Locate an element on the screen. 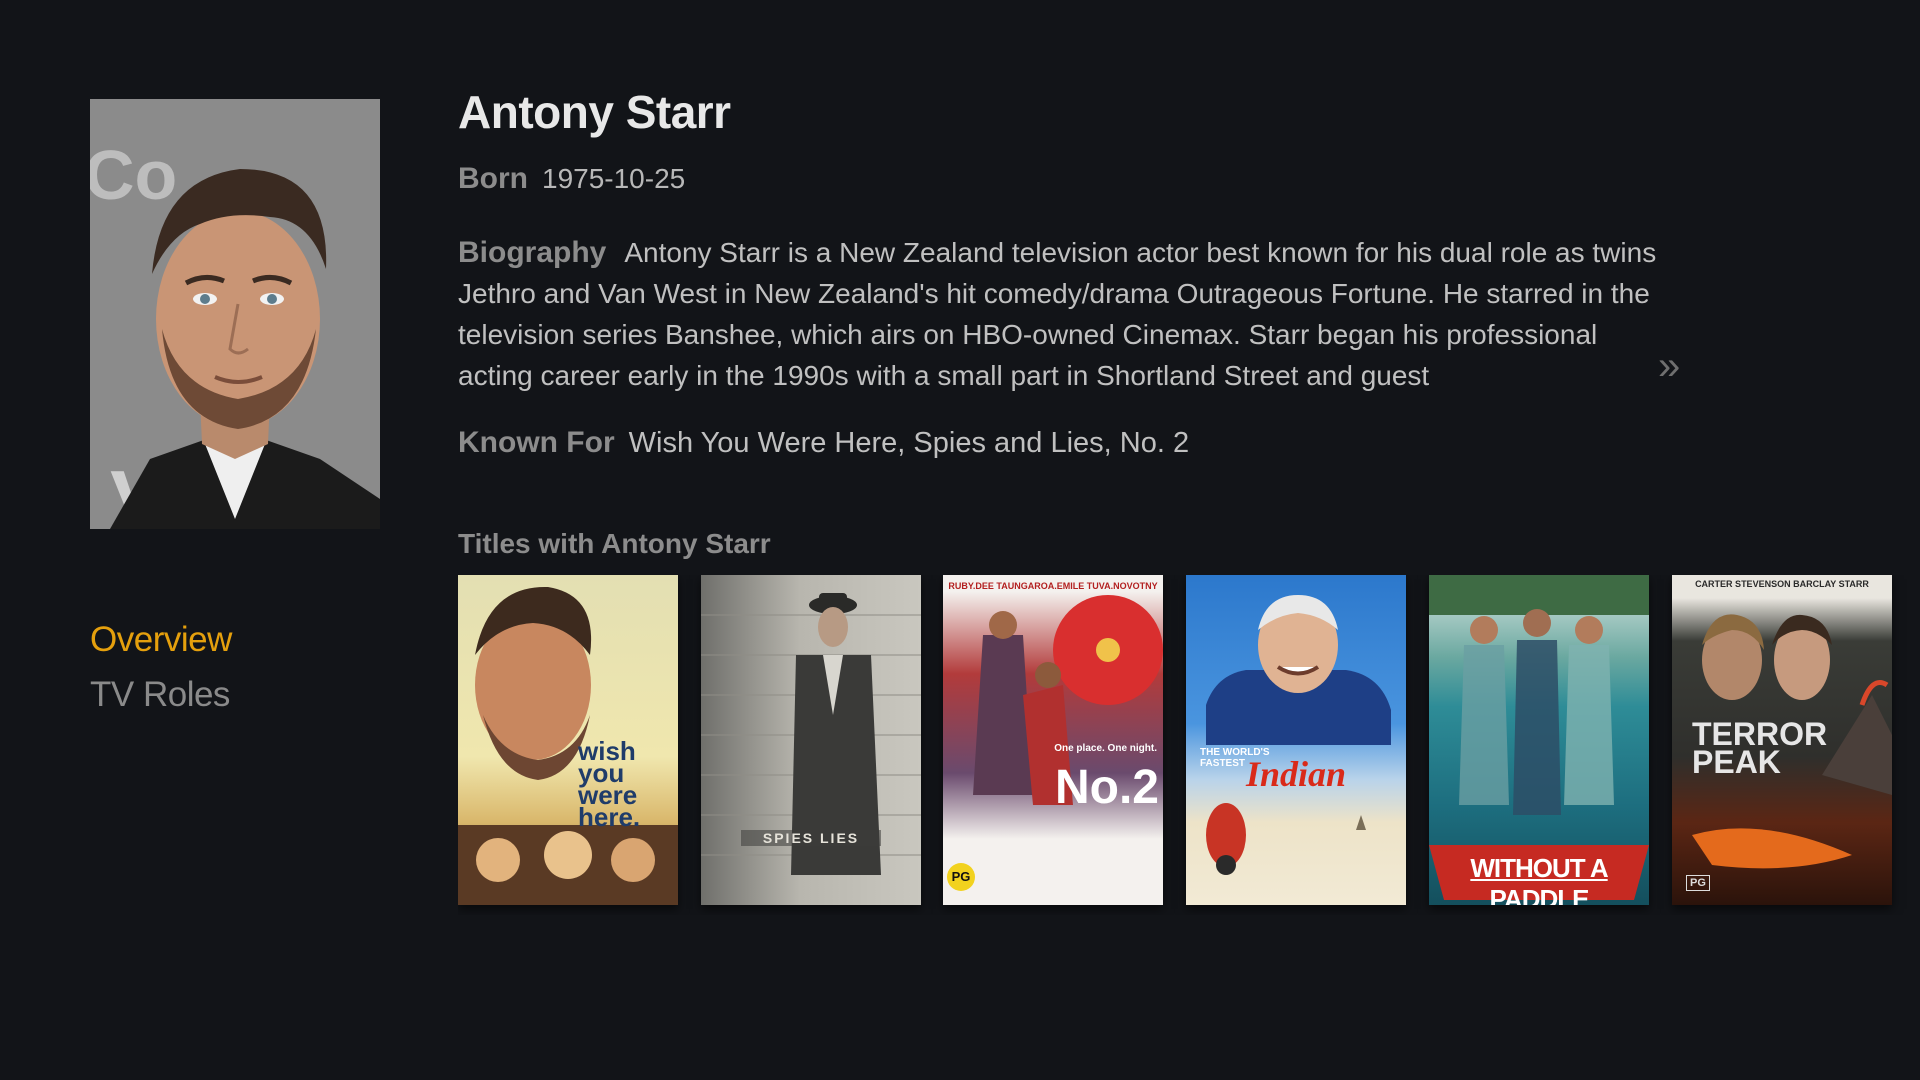 Image resolution: width=1920 pixels, height=1080 pixels. poster-4-title: Indian is located at coordinates (1296, 774).